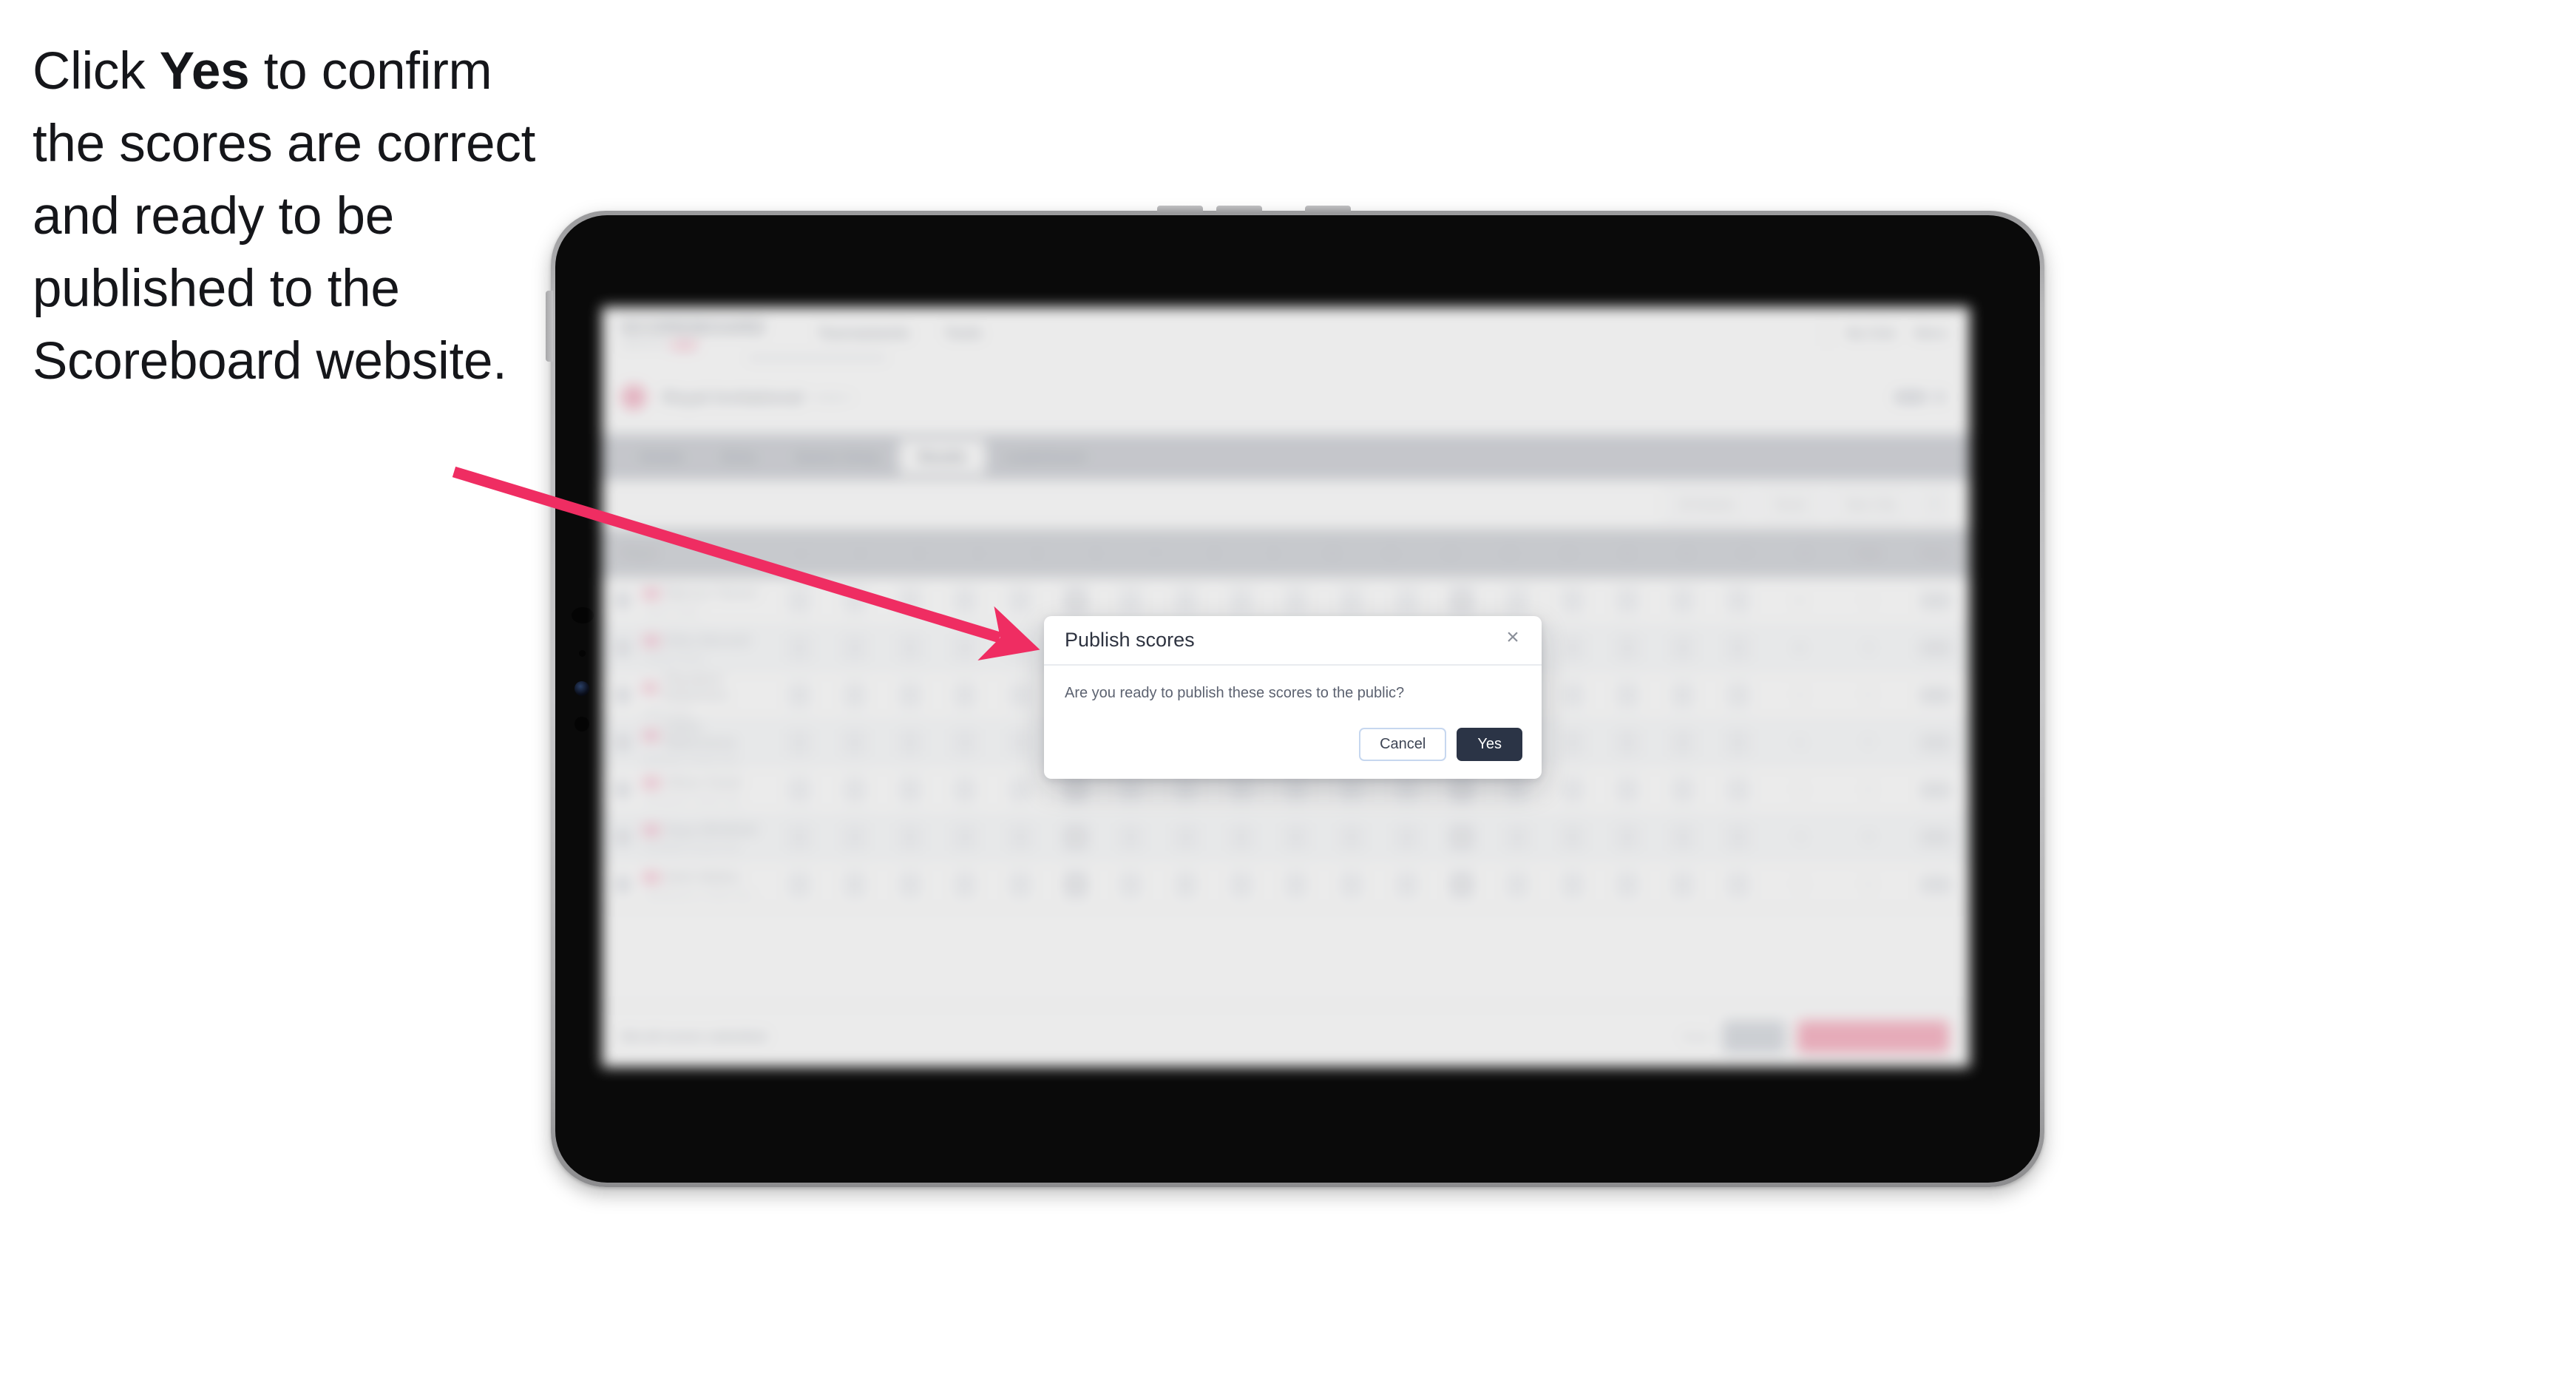 The height and width of the screenshot is (1386, 2576). Describe the element at coordinates (963, 333) in the screenshot. I see `nav-item-tools: Tools` at that location.